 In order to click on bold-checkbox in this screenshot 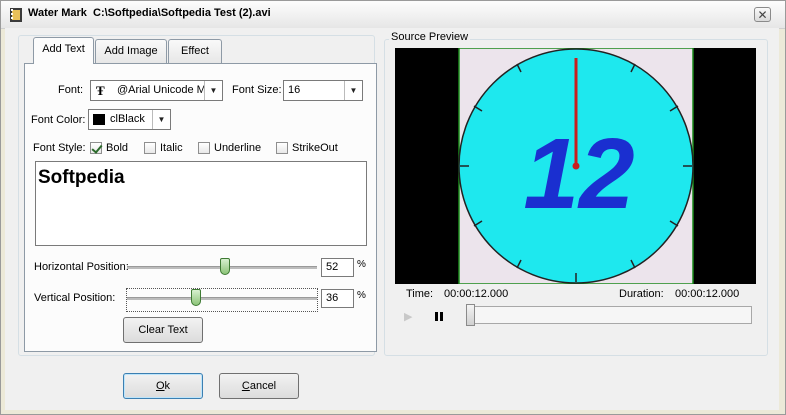, I will do `click(96, 148)`.